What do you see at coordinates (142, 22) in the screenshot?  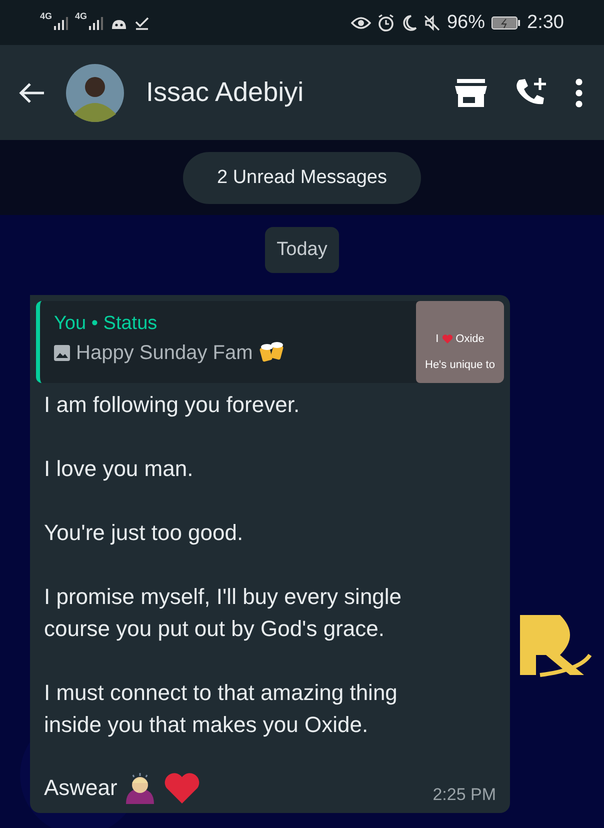 I see `check-icon` at bounding box center [142, 22].